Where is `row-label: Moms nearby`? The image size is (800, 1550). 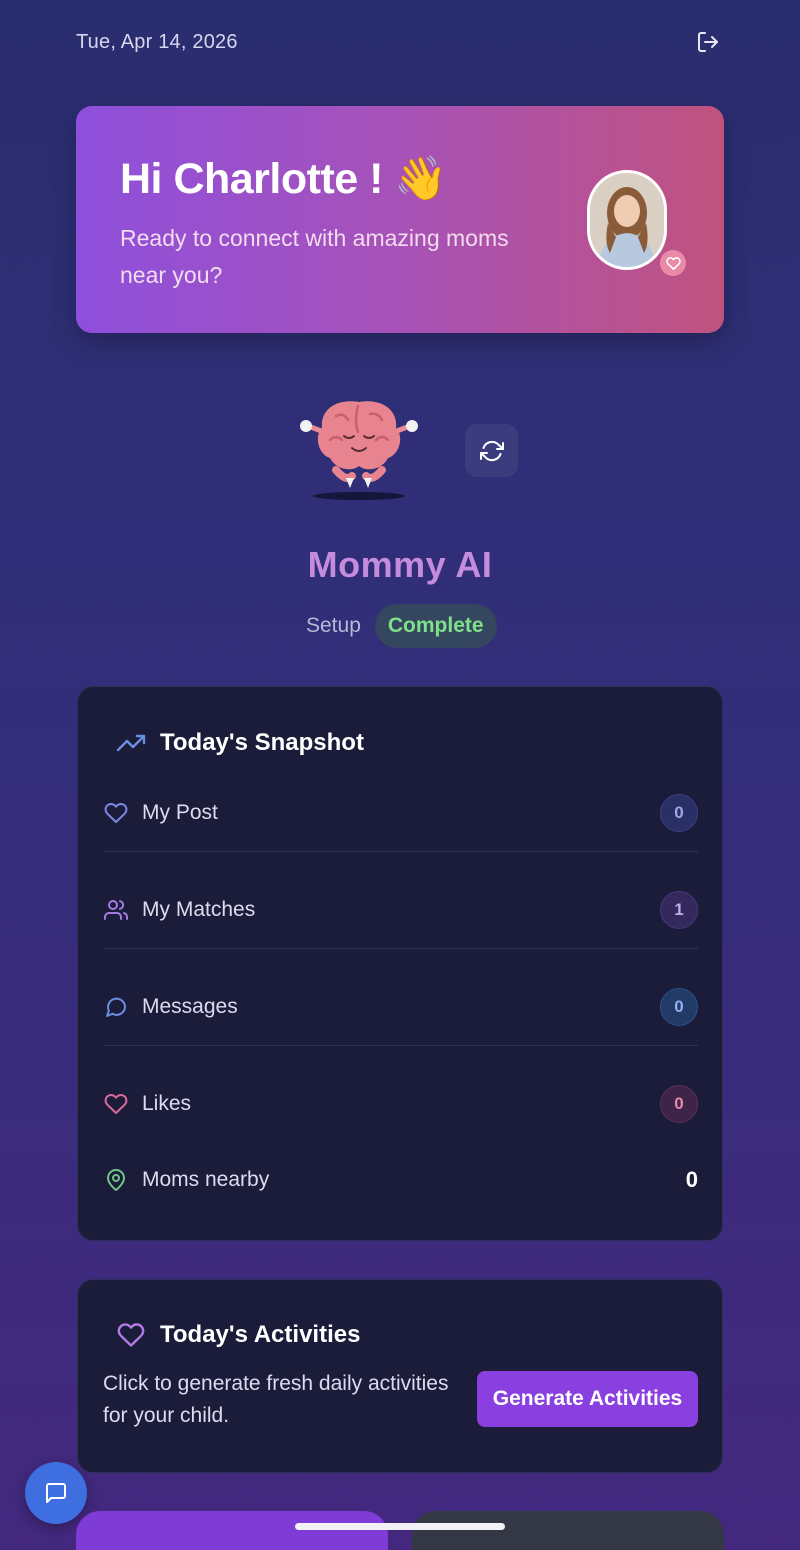
row-label: Moms nearby is located at coordinates (206, 1179).